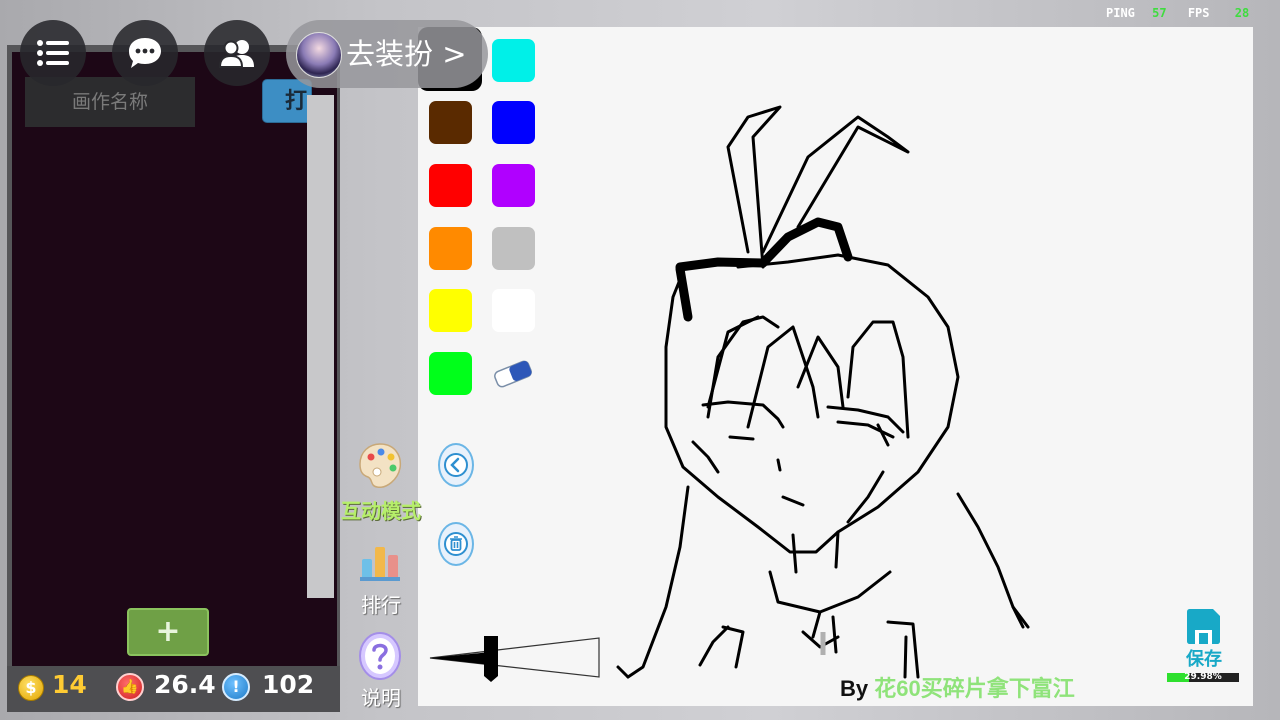 The width and height of the screenshot is (1280, 720). Describe the element at coordinates (381, 603) in the screenshot. I see `ranking-label: 排行` at that location.